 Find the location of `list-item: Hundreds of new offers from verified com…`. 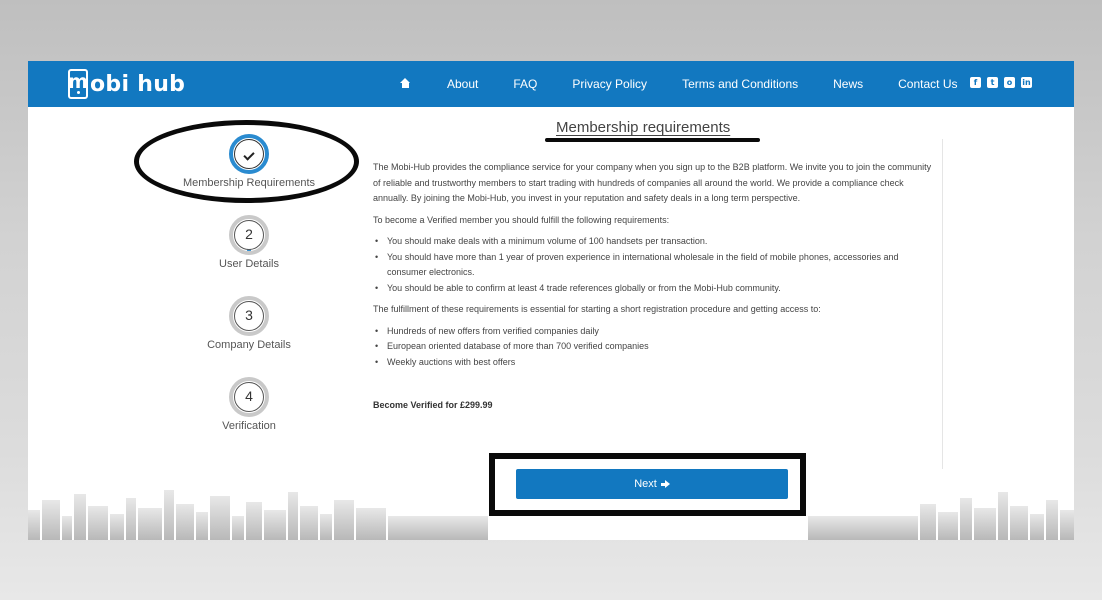

list-item: Hundreds of new offers from verified com… is located at coordinates (653, 332).